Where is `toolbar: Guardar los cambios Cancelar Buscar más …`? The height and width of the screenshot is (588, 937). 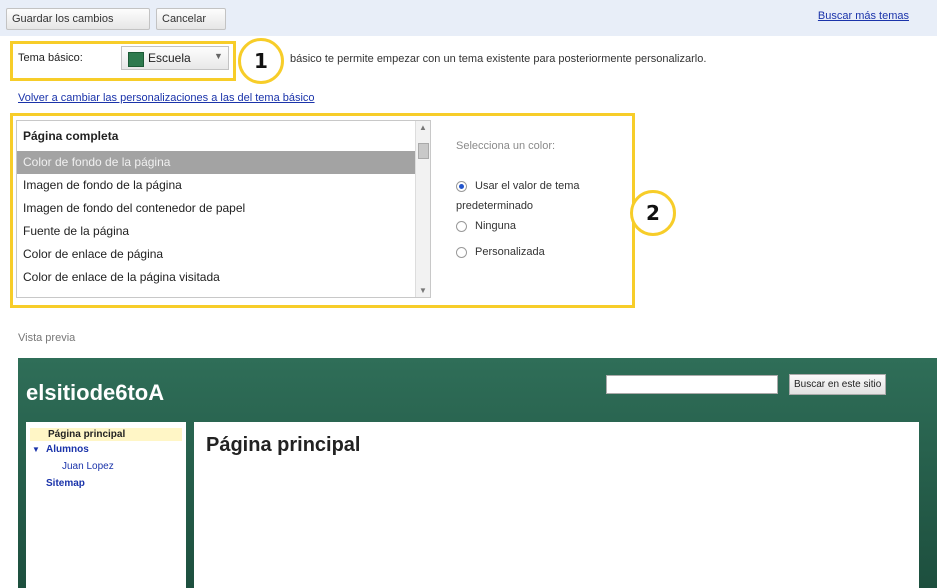 toolbar: Guardar los cambios Cancelar Buscar más … is located at coordinates (468, 18).